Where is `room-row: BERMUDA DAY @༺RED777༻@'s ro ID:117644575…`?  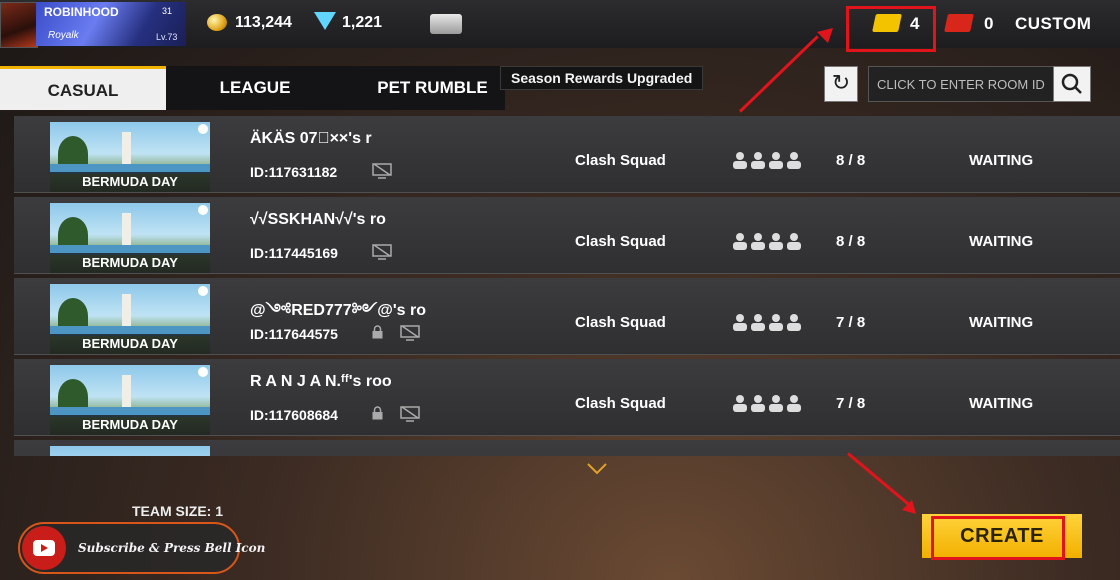 room-row: BERMUDA DAY @༺RED777༻@'s ro ID:117644575… is located at coordinates (567, 316).